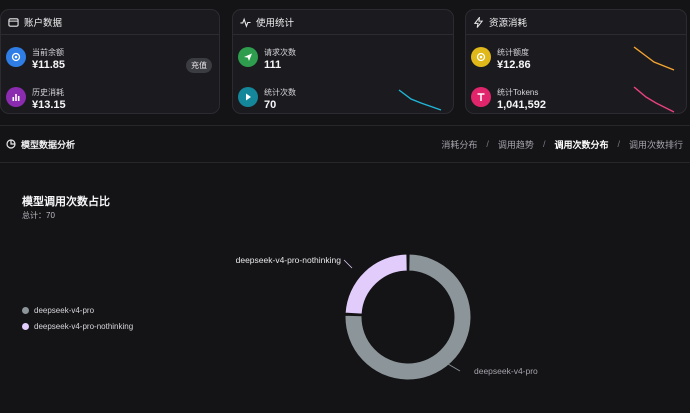  Describe the element at coordinates (376, 284) in the screenshot. I see `donut-slice` at that location.